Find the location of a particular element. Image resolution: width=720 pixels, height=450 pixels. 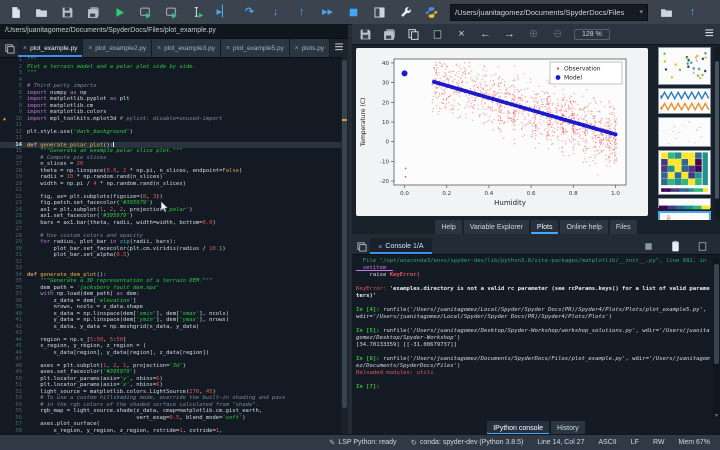

tab-options-icon: ≡ is located at coordinates (339, 48).